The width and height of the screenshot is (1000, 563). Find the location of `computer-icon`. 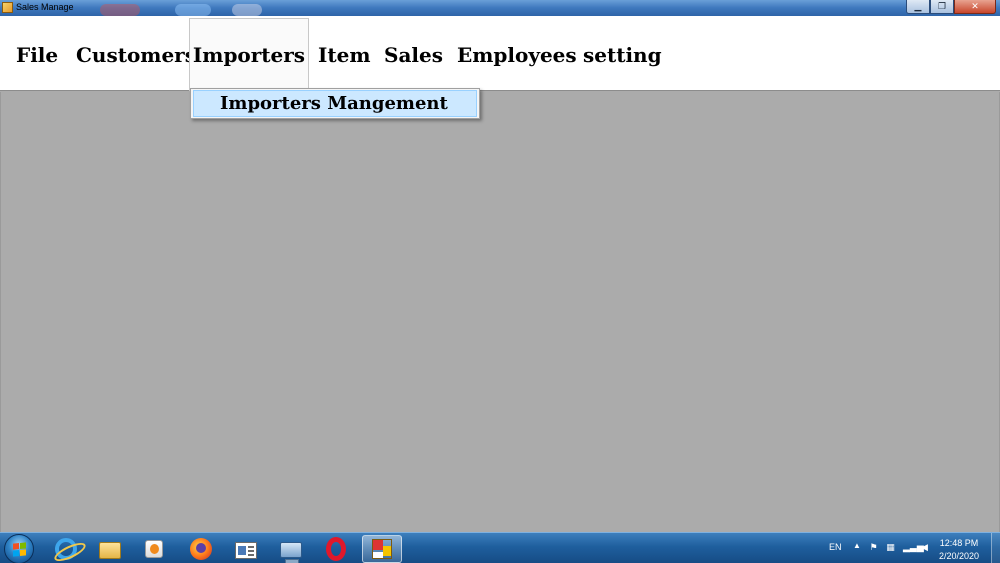

computer-icon is located at coordinates (291, 552).